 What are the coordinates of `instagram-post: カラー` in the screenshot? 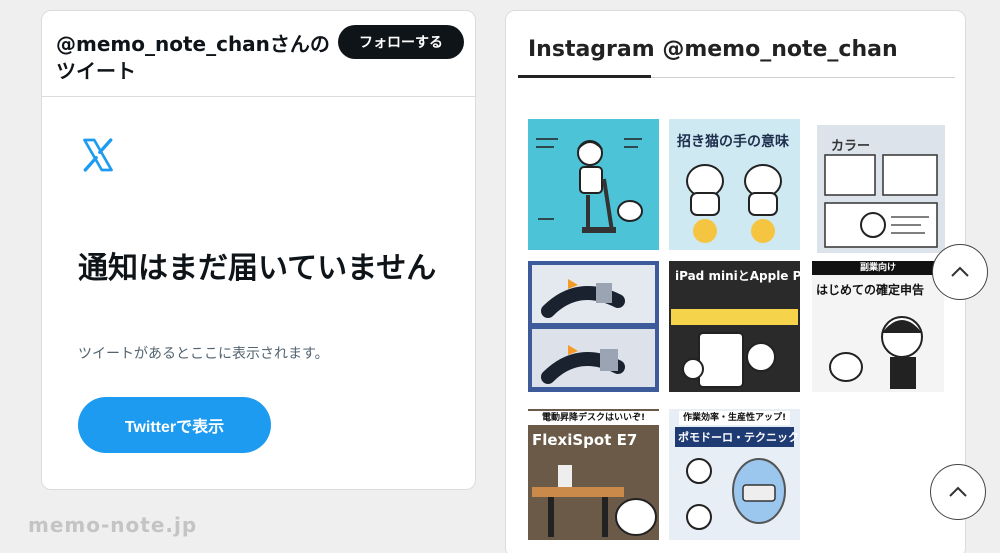 It's located at (881, 189).